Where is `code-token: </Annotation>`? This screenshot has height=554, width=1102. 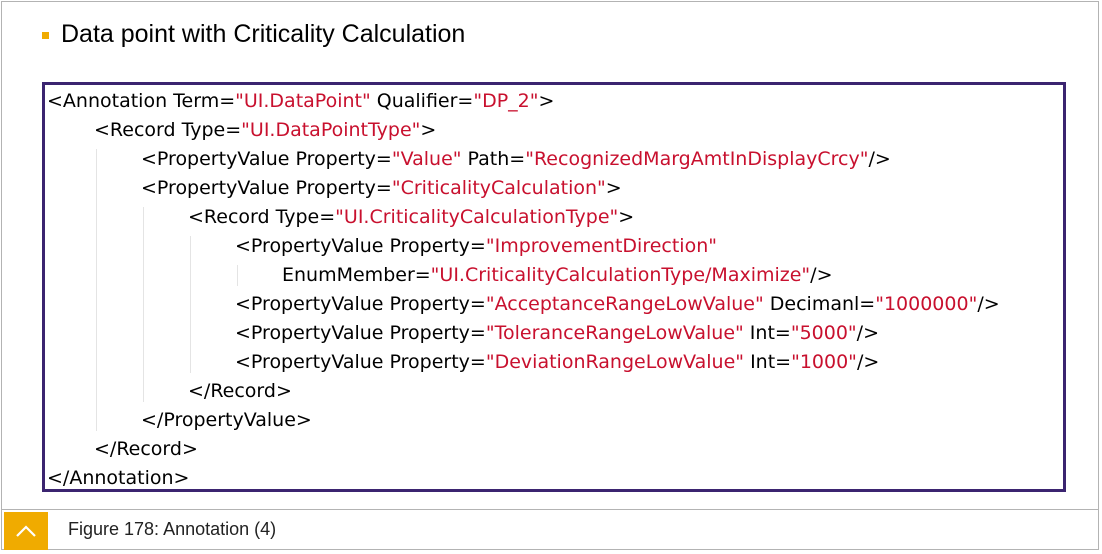 code-token: </Annotation> is located at coordinates (118, 478).